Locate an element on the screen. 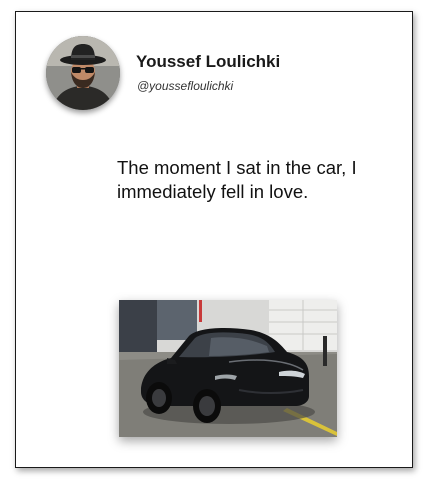  avatar-photo-icon is located at coordinates (83, 73).